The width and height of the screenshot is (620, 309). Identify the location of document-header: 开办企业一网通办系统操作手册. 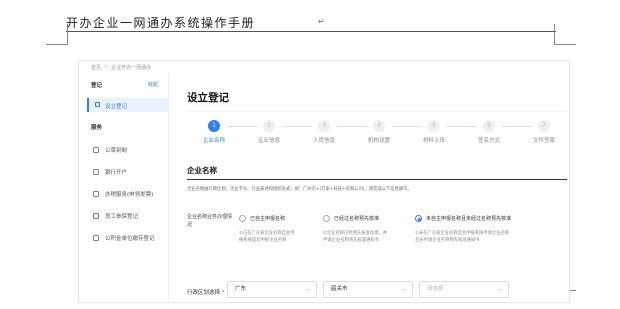
(161, 23).